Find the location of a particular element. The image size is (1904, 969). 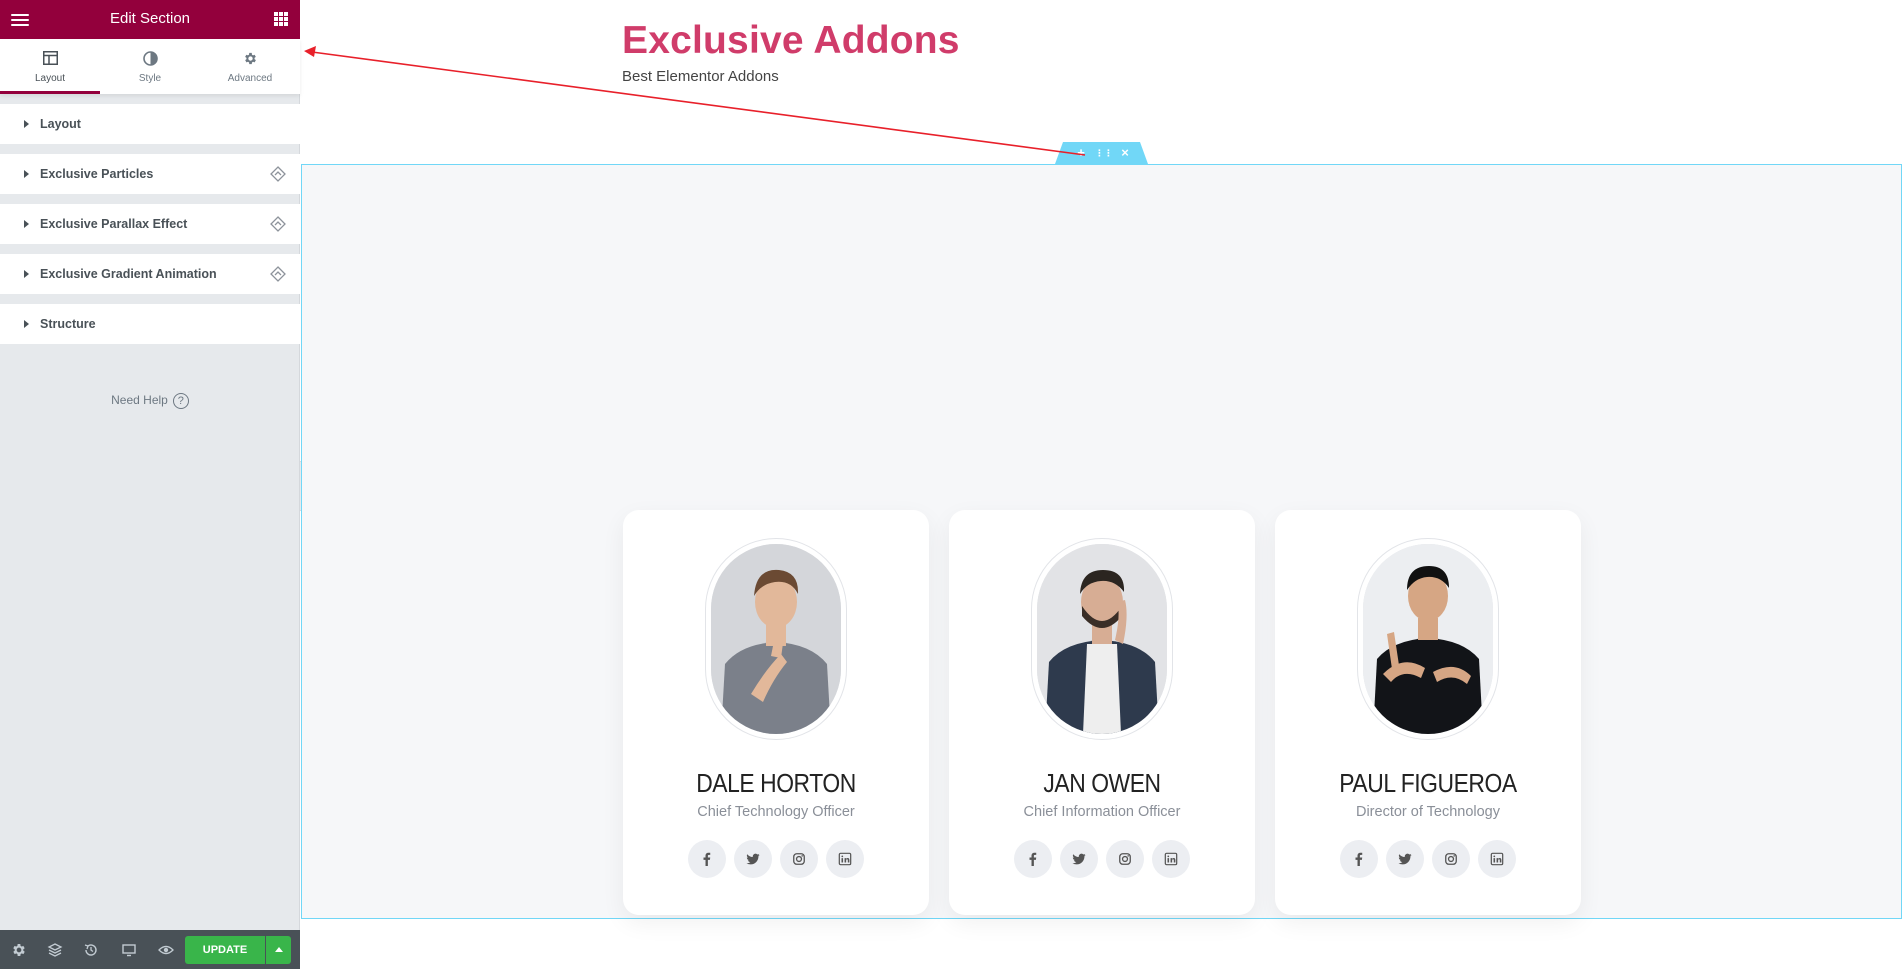

need-help-link: Need Help? is located at coordinates (150, 401).